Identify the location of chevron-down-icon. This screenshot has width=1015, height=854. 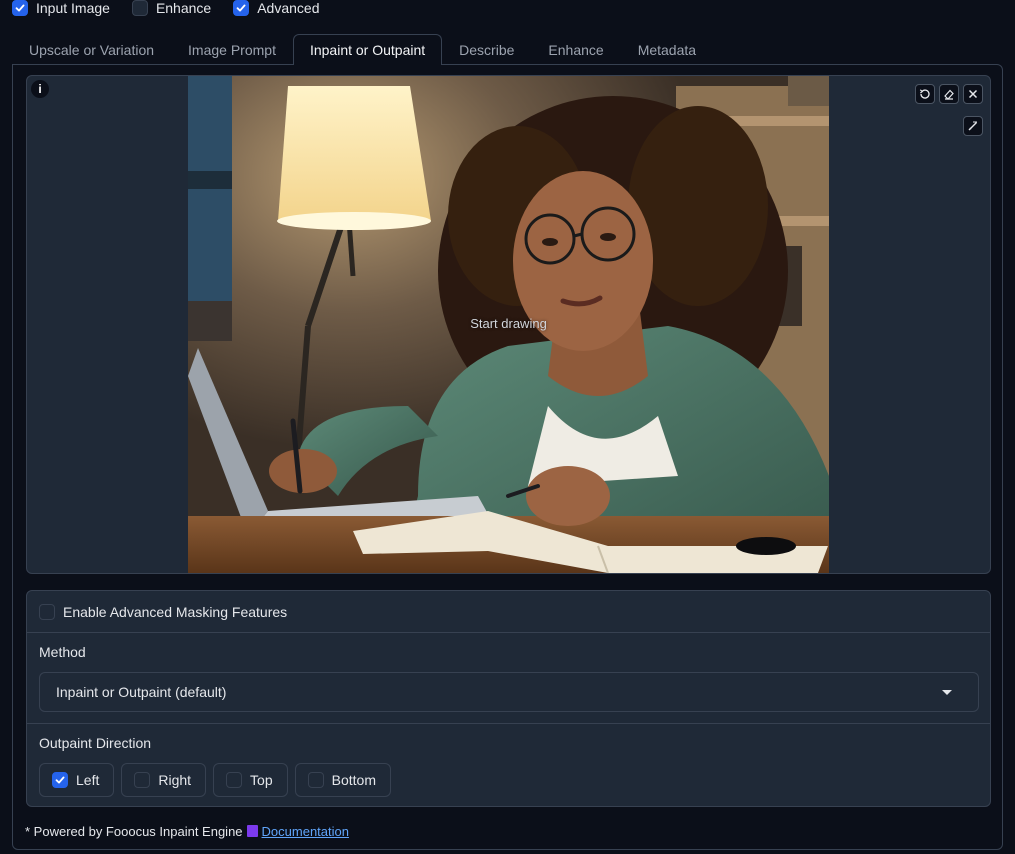
(947, 692).